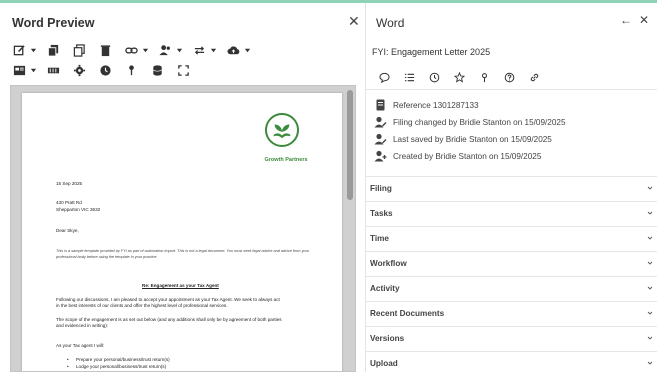 The height and width of the screenshot is (372, 657). I want to click on settings-gear-icon, so click(79, 70).